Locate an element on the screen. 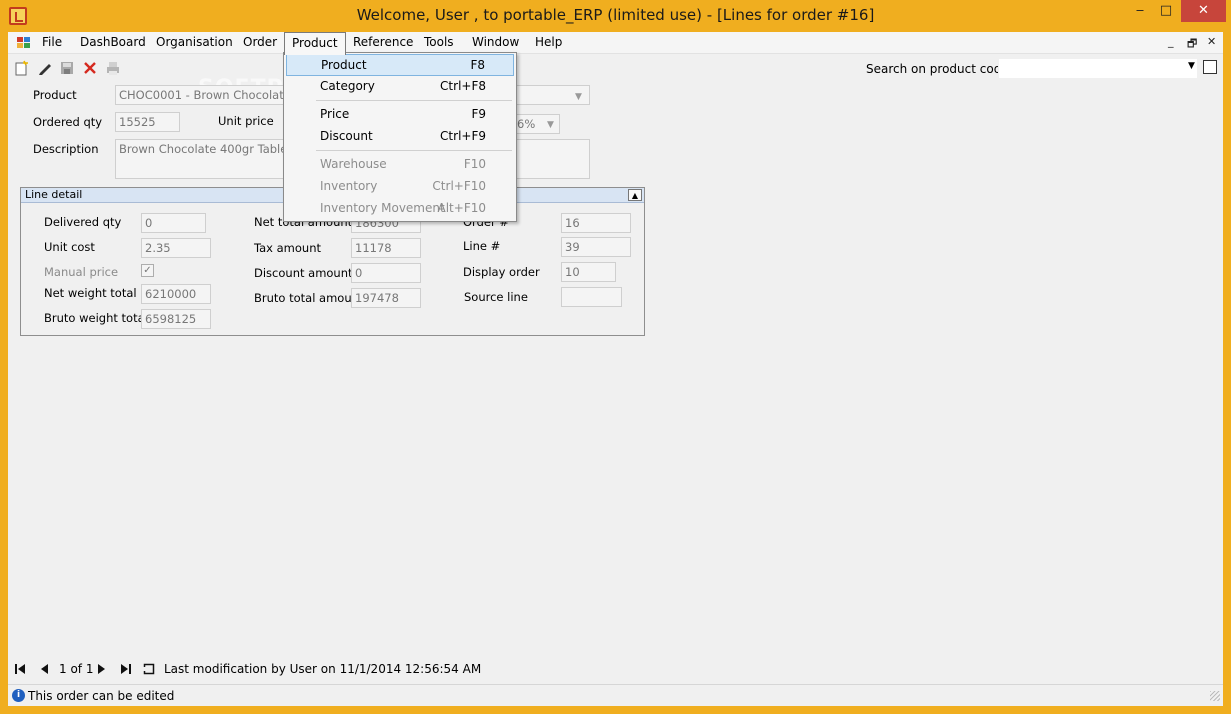 This screenshot has height=714, width=1231. menu-item-label: Inventory is located at coordinates (349, 186).